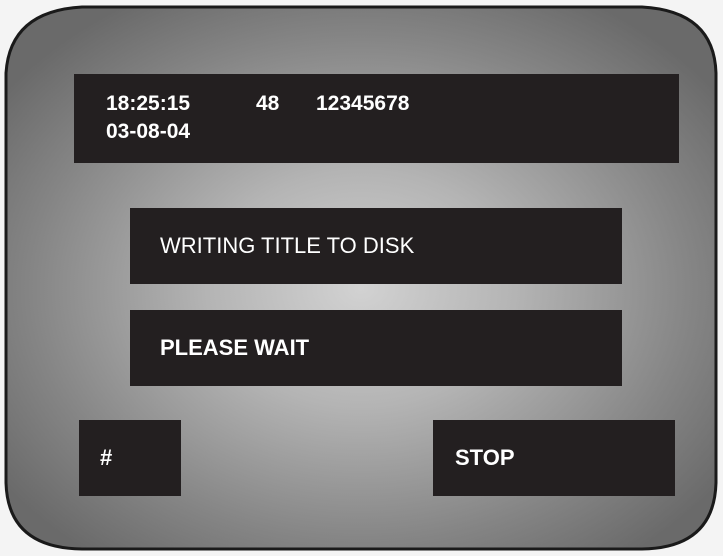 The image size is (723, 556). I want to click on wait-message: PLEASE WAIT, so click(376, 348).